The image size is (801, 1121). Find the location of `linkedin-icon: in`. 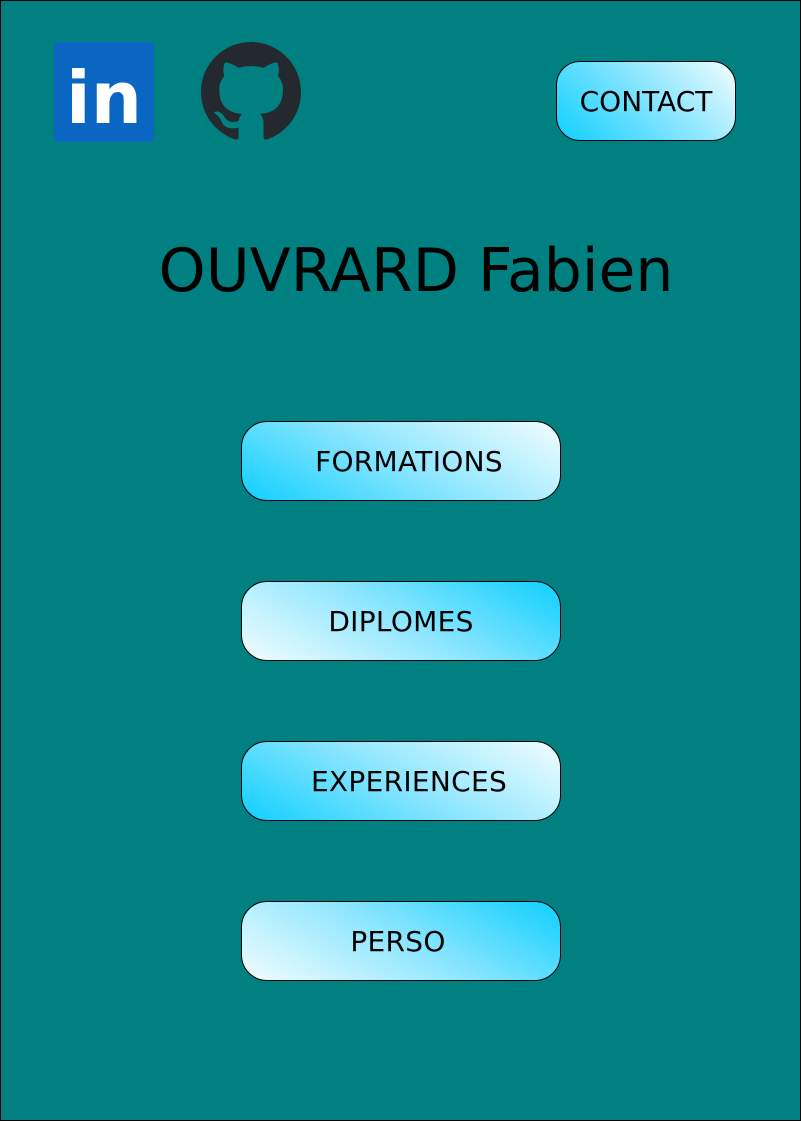

linkedin-icon: in is located at coordinates (104, 92).